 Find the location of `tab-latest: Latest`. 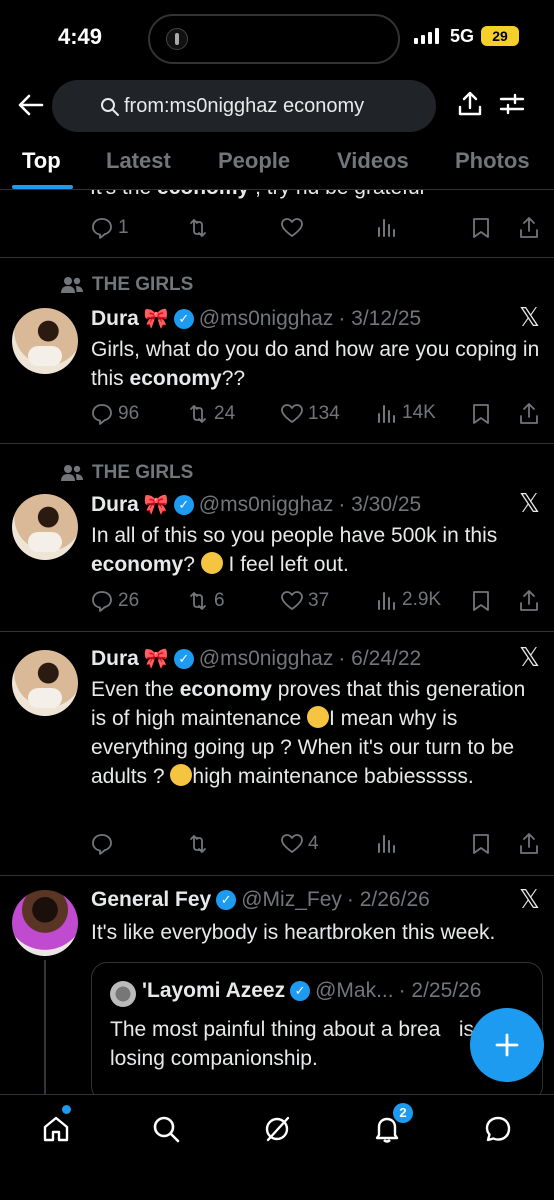

tab-latest: Latest is located at coordinates (138, 161).